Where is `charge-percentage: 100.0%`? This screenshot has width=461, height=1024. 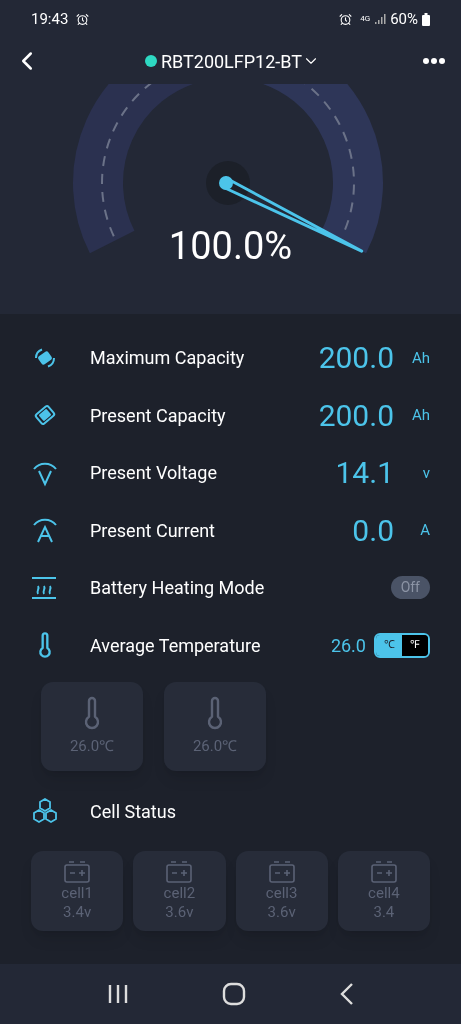
charge-percentage: 100.0% is located at coordinates (230, 246).